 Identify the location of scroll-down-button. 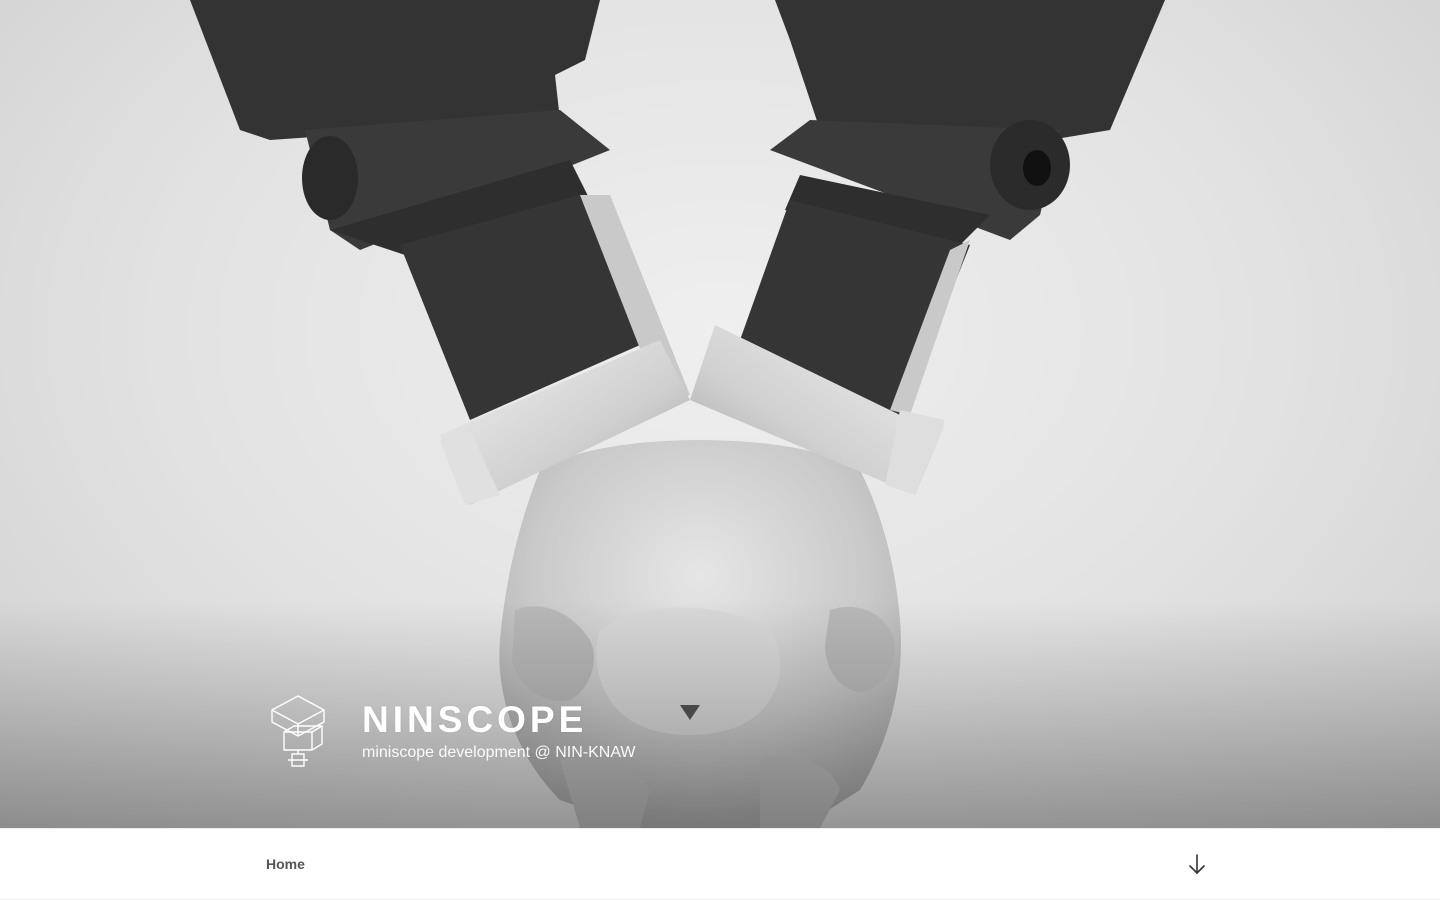
(1197, 864).